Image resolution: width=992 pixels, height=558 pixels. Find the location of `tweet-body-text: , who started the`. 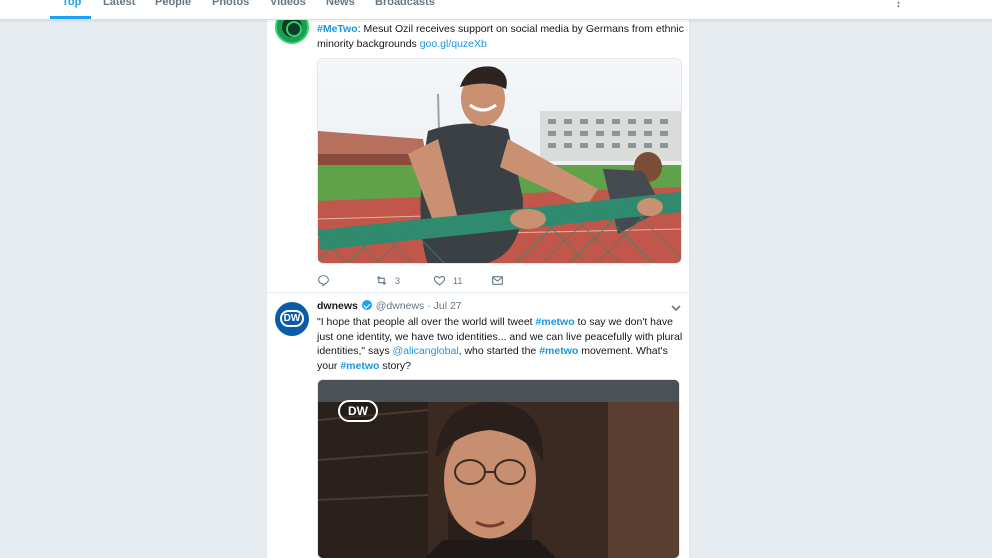

tweet-body-text: , who started the is located at coordinates (499, 351).